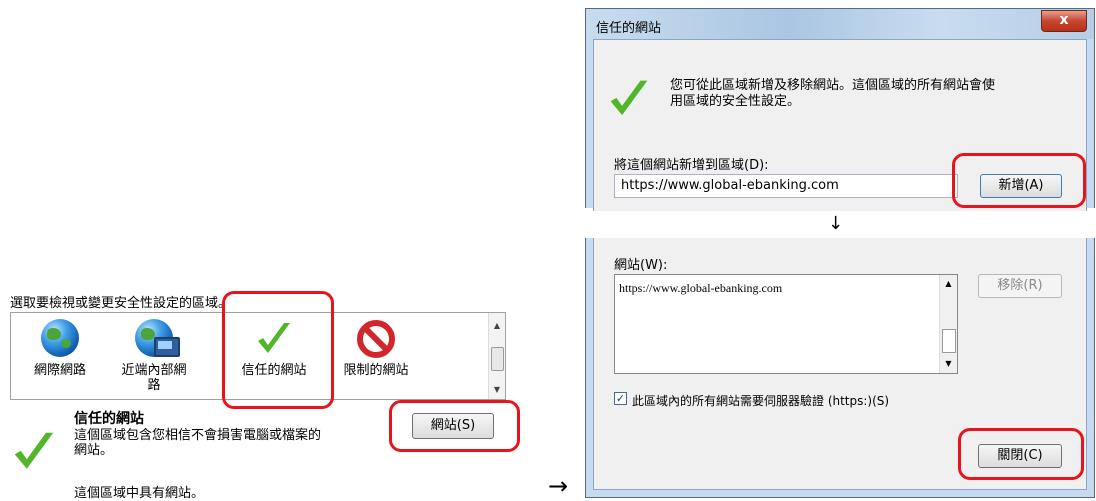 The image size is (1096, 501). What do you see at coordinates (59, 370) in the screenshot?
I see `zone-label-internet: 網際網路` at bounding box center [59, 370].